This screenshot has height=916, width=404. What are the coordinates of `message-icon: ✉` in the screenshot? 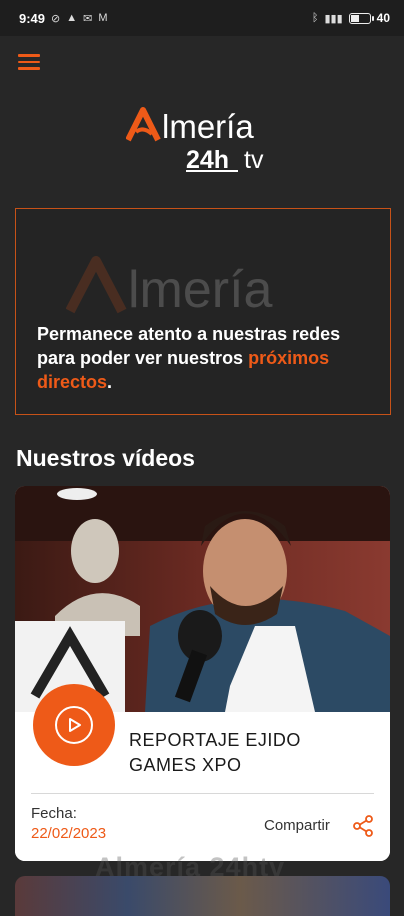 It's located at (88, 18).